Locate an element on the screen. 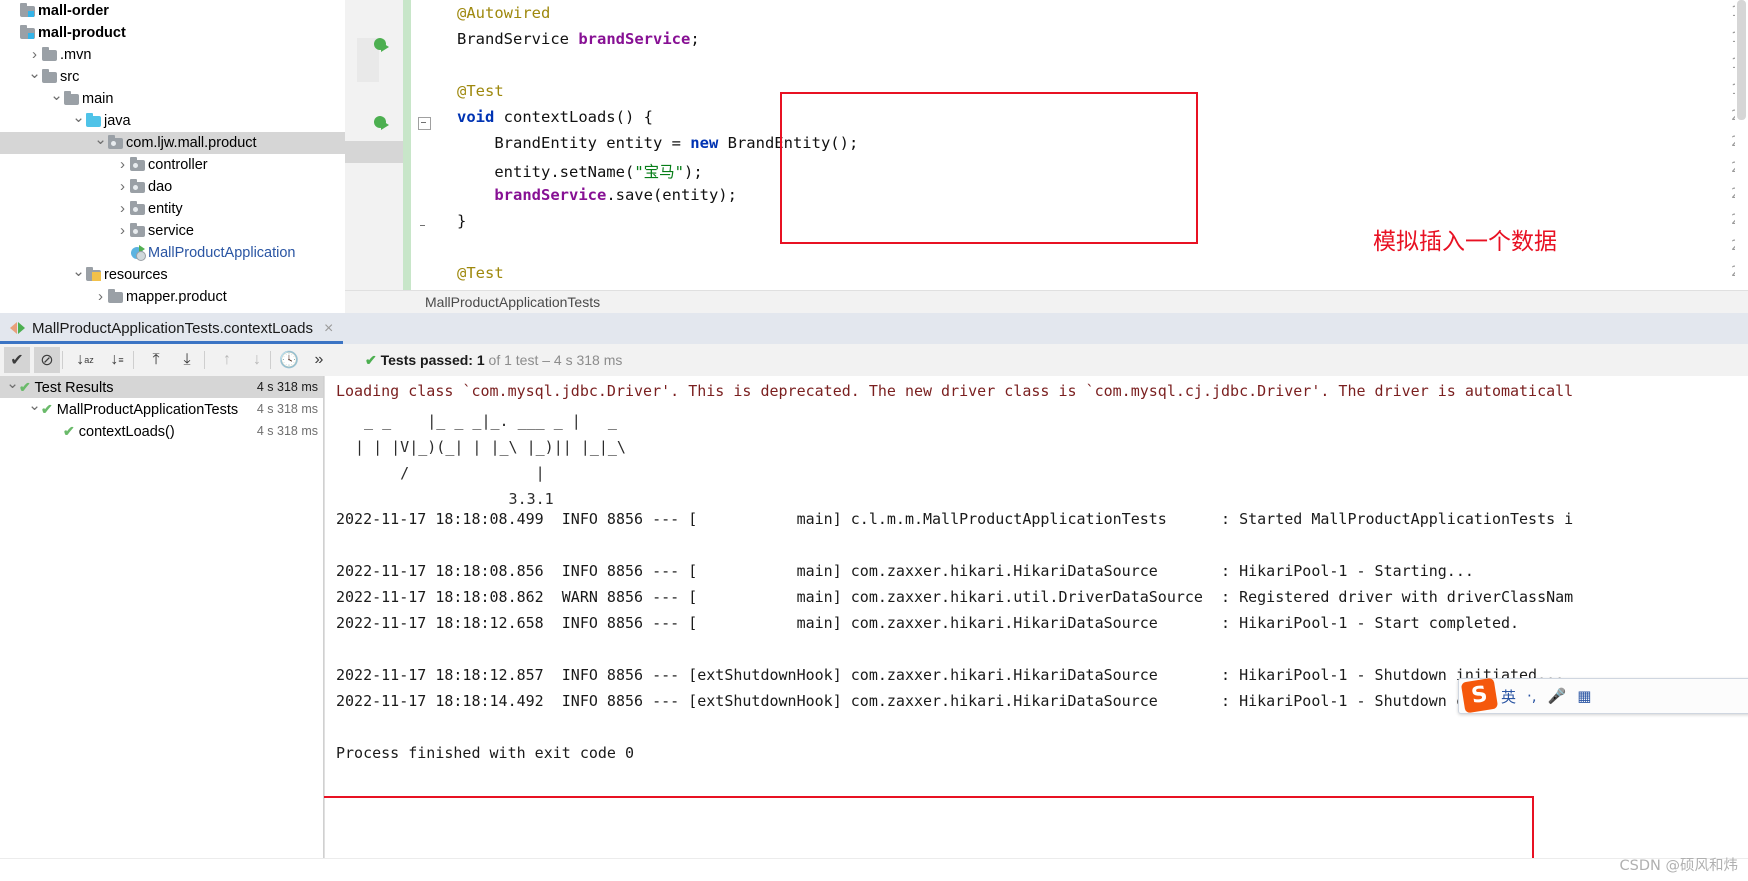  ime-keyboard-icon: ▦ is located at coordinates (1584, 696).